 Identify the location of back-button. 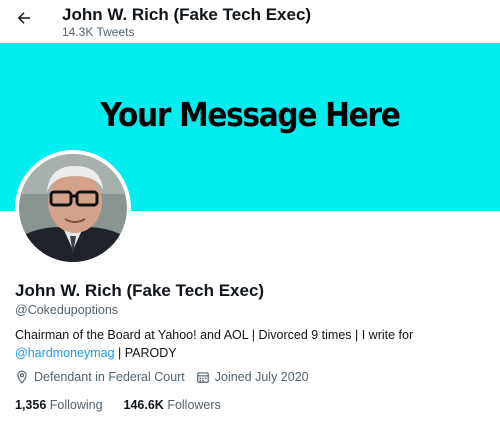
(24, 20).